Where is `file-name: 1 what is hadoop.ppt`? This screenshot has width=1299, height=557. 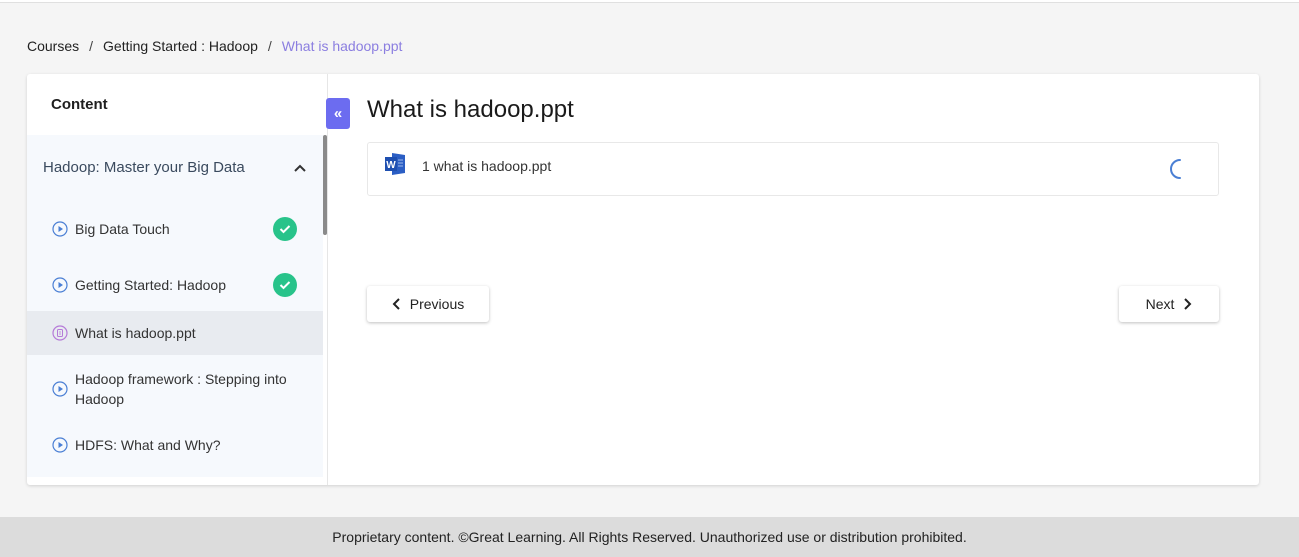 file-name: 1 what is hadoop.ppt is located at coordinates (487, 166).